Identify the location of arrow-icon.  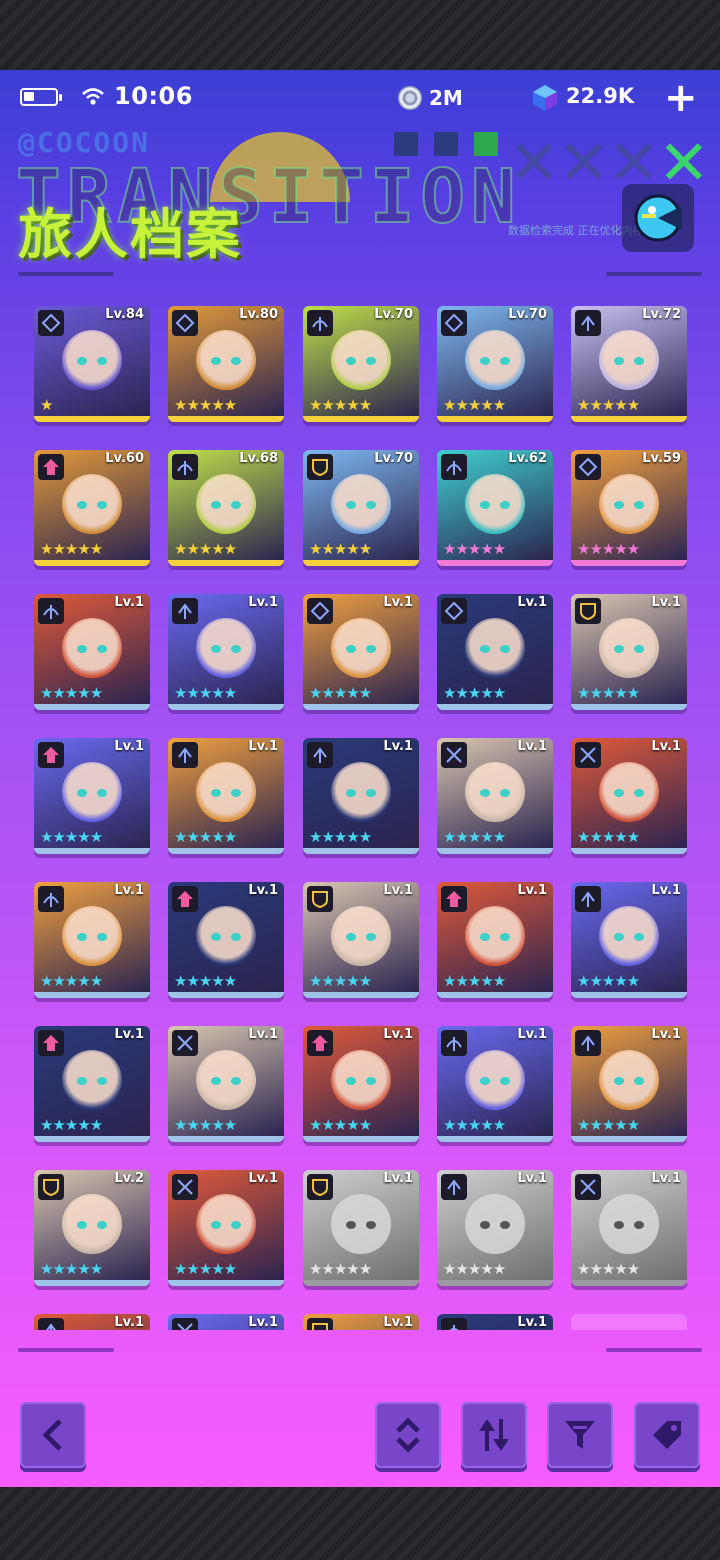
(320, 755).